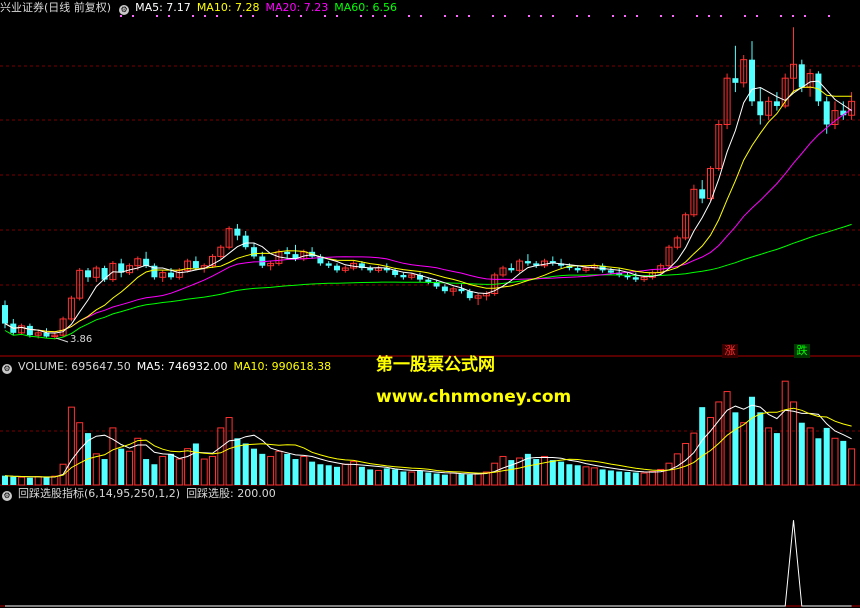  Describe the element at coordinates (730, 351) in the screenshot. I see `rise-tag: 涨` at that location.